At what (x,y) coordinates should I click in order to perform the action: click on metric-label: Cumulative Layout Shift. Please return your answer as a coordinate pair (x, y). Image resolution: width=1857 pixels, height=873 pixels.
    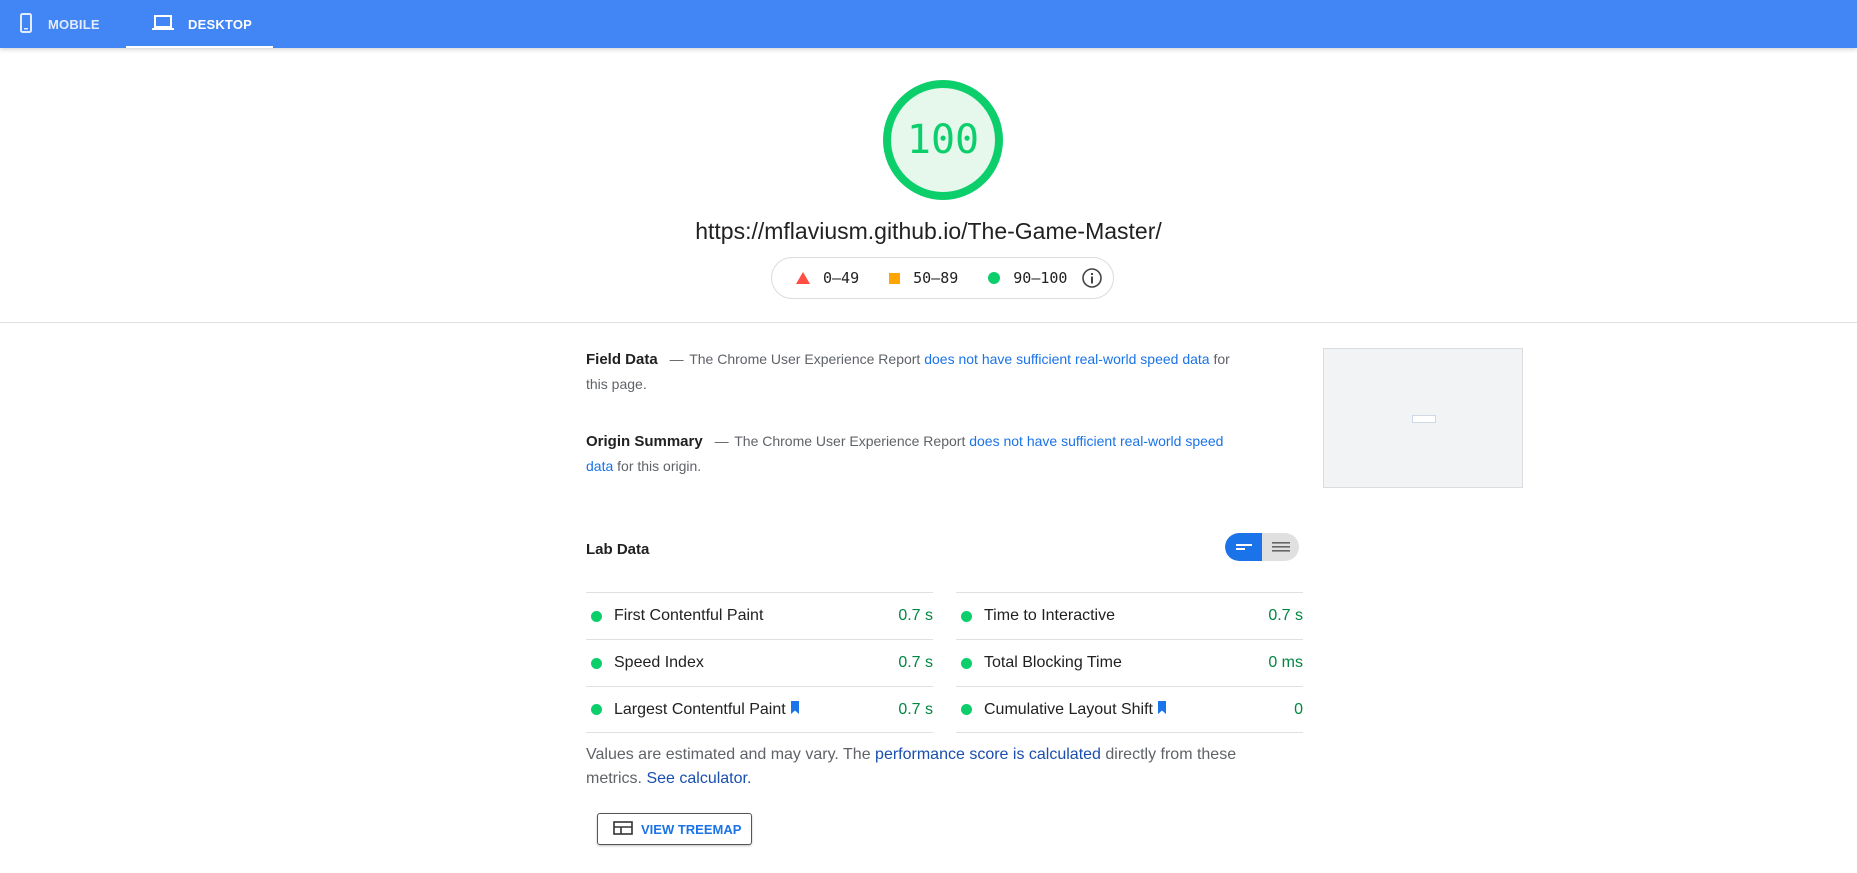
    Looking at the image, I should click on (1068, 709).